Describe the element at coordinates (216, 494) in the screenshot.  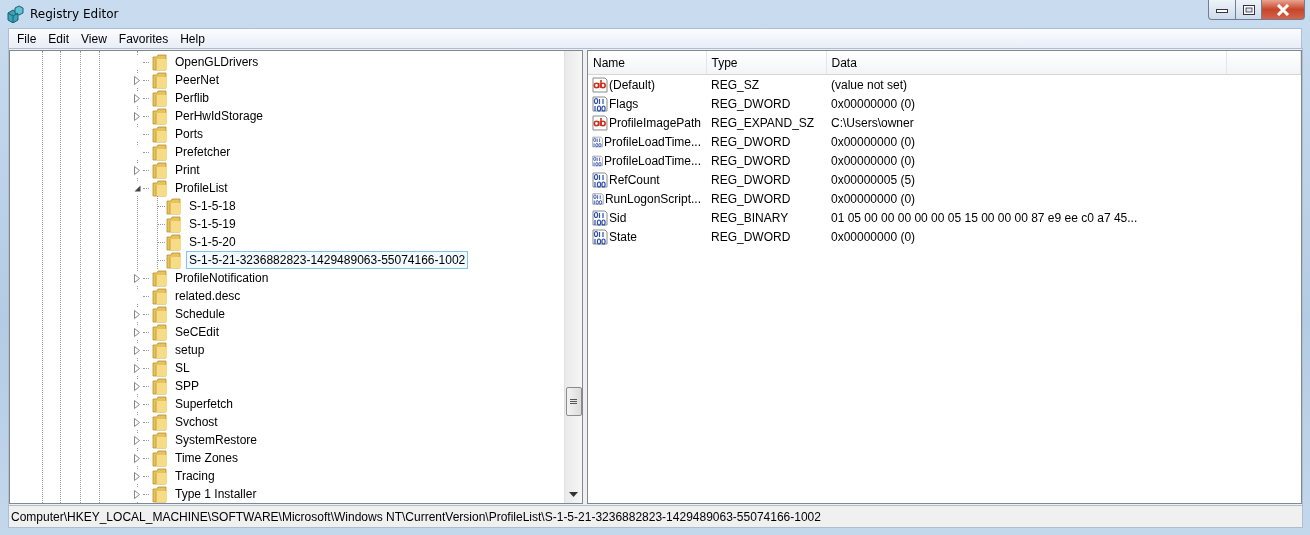
I see `tree-item: Type 1 Installer` at that location.